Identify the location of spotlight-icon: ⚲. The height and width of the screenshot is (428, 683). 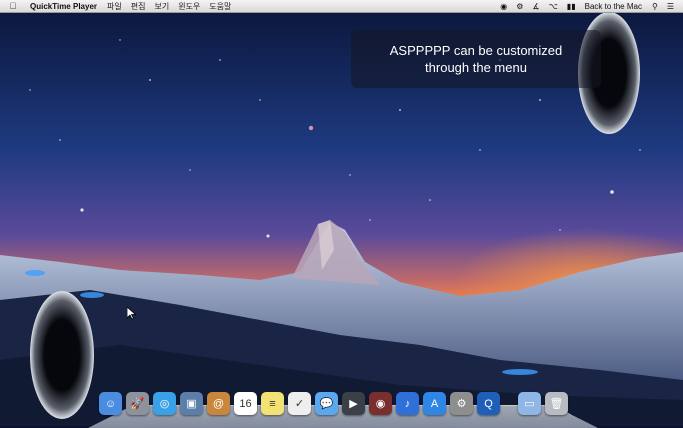
(655, 6).